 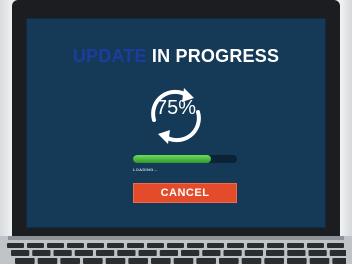 What do you see at coordinates (185, 193) in the screenshot?
I see `cancel-button: CANCEL` at bounding box center [185, 193].